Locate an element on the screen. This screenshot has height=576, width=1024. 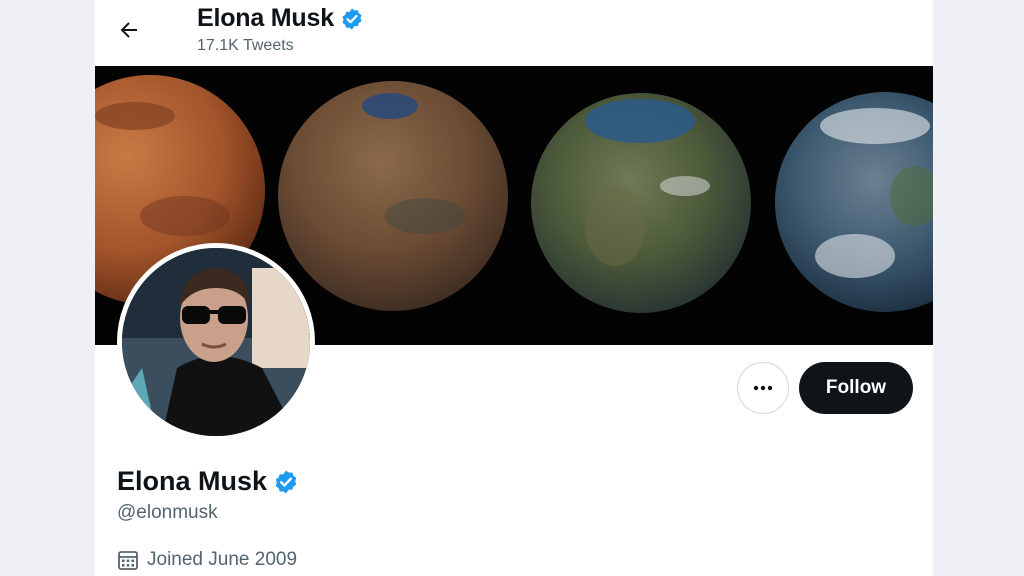
profile-avatar is located at coordinates (216, 342).